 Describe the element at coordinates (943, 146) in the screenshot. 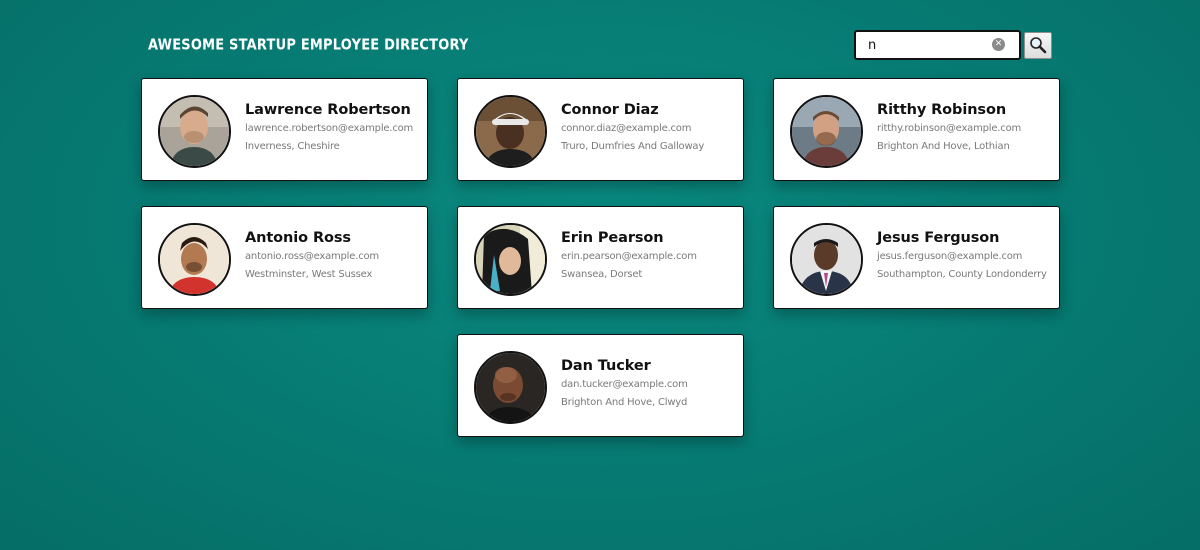

I see `employee-location: Brighton And Hove, Lothian` at that location.